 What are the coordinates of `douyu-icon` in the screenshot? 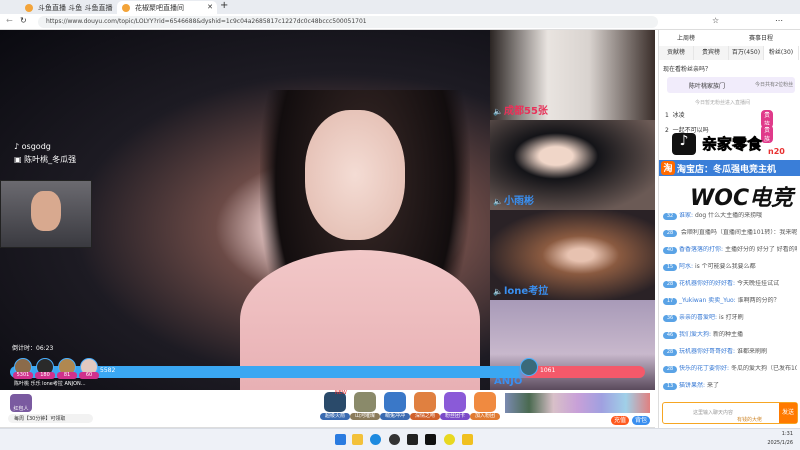 It's located at (126, 8).